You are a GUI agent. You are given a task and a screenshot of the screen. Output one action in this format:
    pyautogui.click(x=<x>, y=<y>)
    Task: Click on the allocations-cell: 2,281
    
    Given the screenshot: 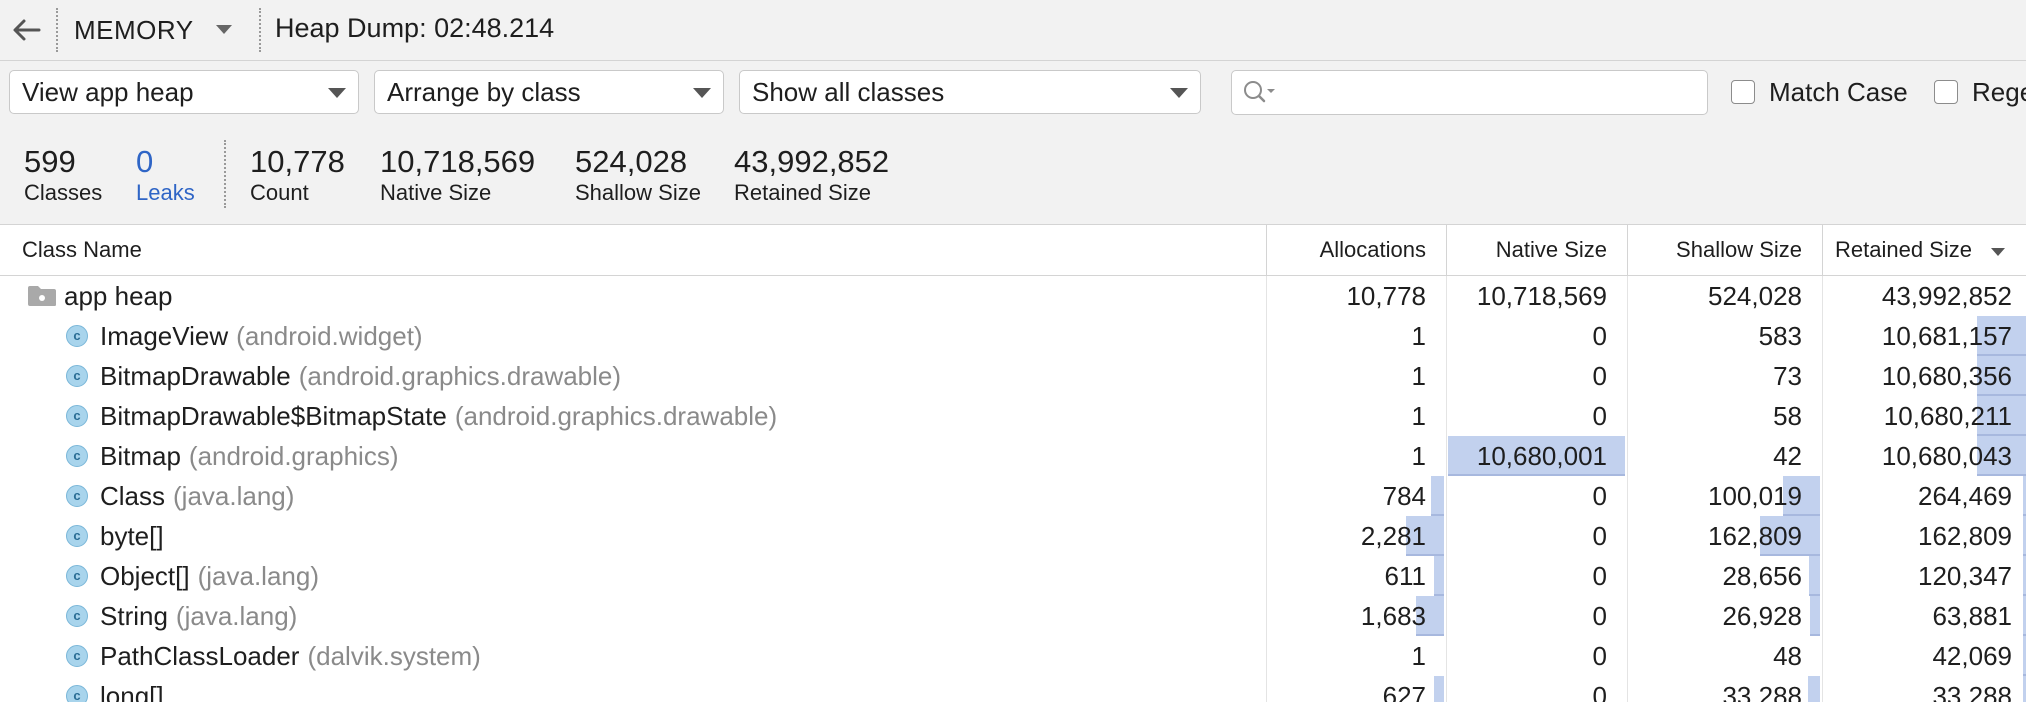 What is the action you would take?
    pyautogui.click(x=1393, y=536)
    